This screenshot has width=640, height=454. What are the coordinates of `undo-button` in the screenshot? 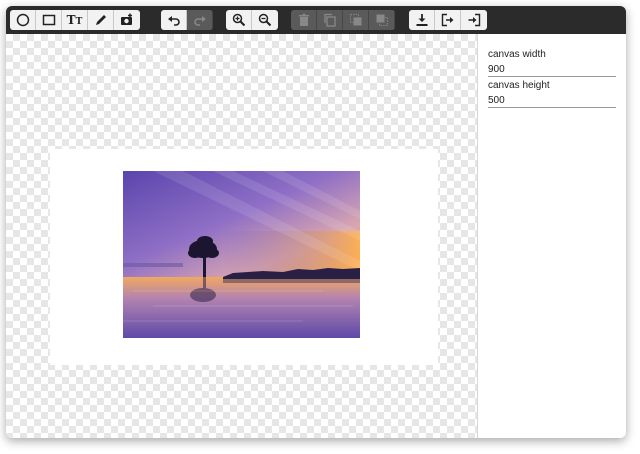 It's located at (174, 20).